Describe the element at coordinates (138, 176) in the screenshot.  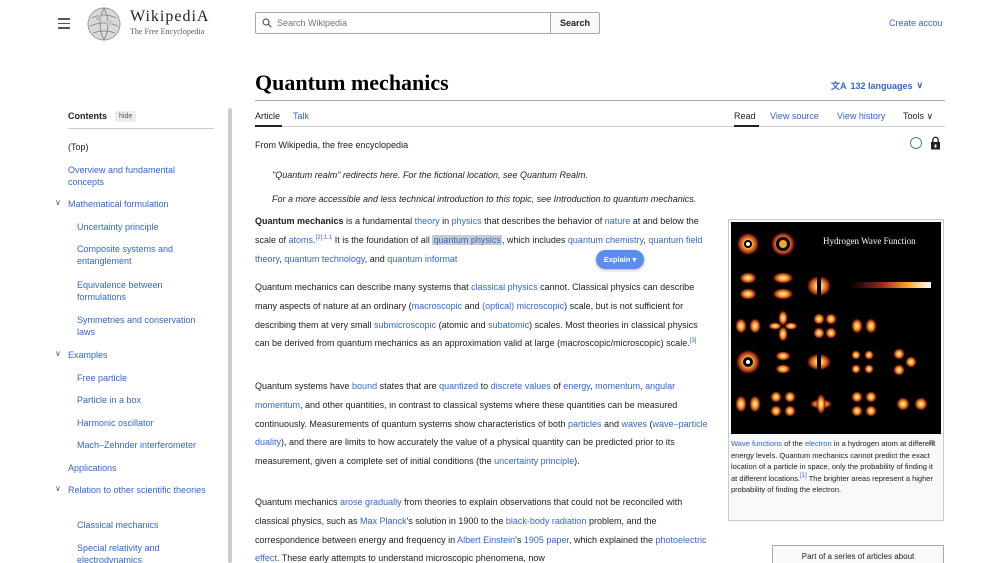
I see `toc-item-overview: Overview and fundamental concepts` at that location.